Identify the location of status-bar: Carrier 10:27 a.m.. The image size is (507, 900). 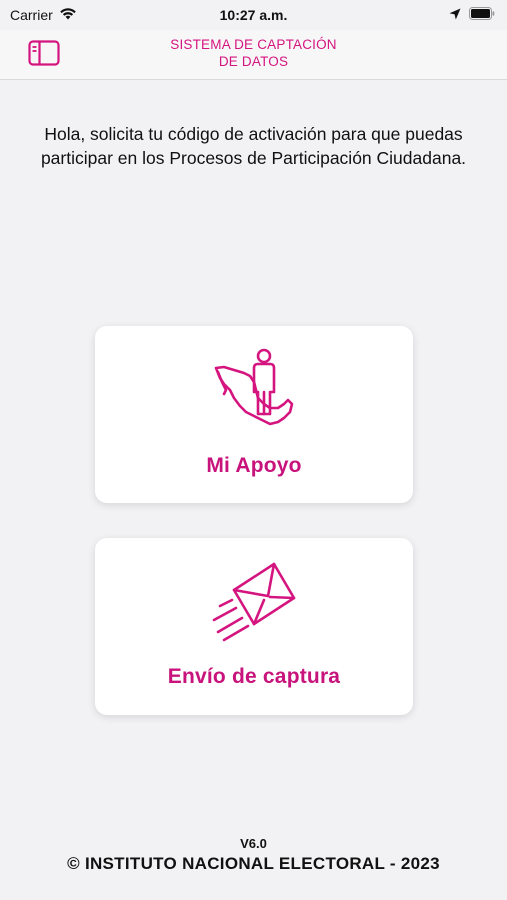
(253, 15).